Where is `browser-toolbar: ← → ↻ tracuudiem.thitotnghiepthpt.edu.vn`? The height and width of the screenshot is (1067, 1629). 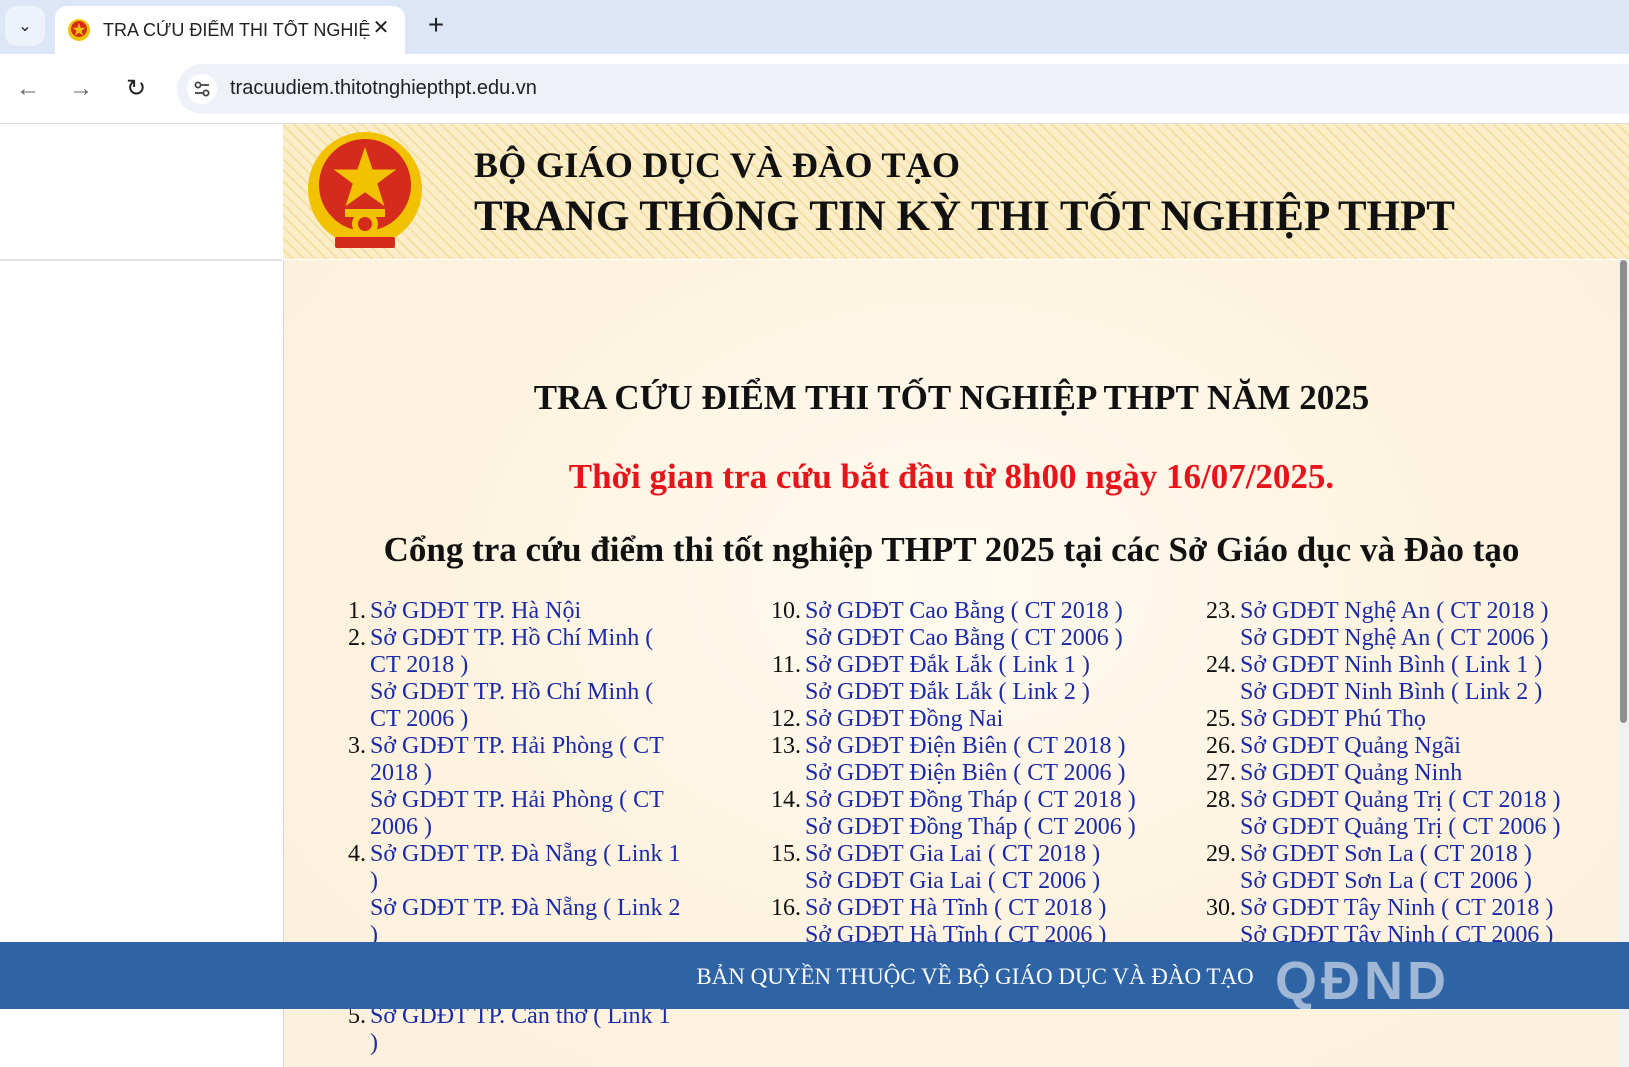 browser-toolbar: ← → ↻ tracuudiem.thitotnghiepthpt.edu.vn is located at coordinates (814, 89).